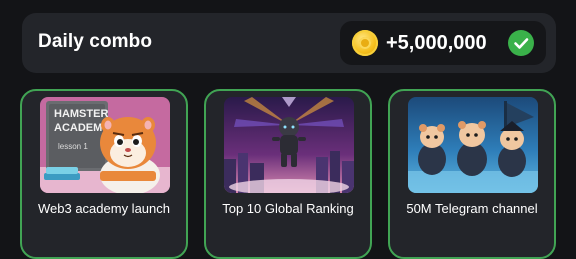 Image resolution: width=576 pixels, height=259 pixels. Describe the element at coordinates (105, 145) in the screenshot. I see `hamster-academy-image: HAMSTER ACADEMY lesson 1` at that location.